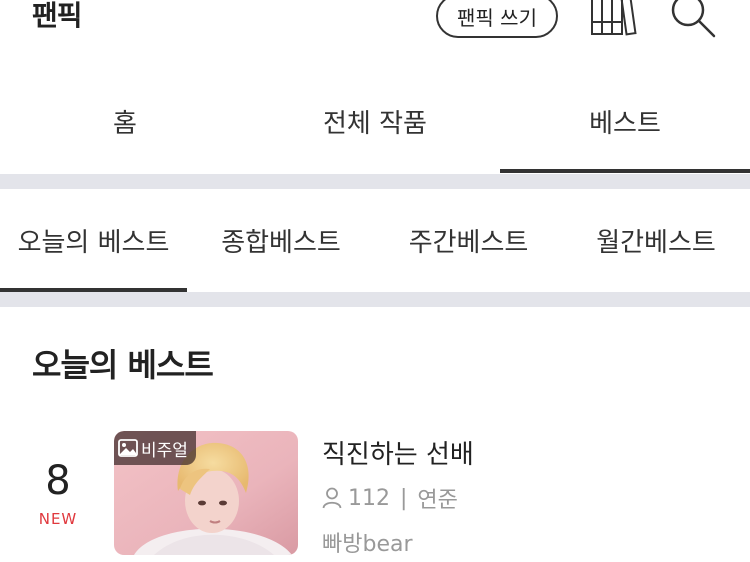 The image size is (750, 562). I want to click on new-badge: NEW, so click(58, 519).